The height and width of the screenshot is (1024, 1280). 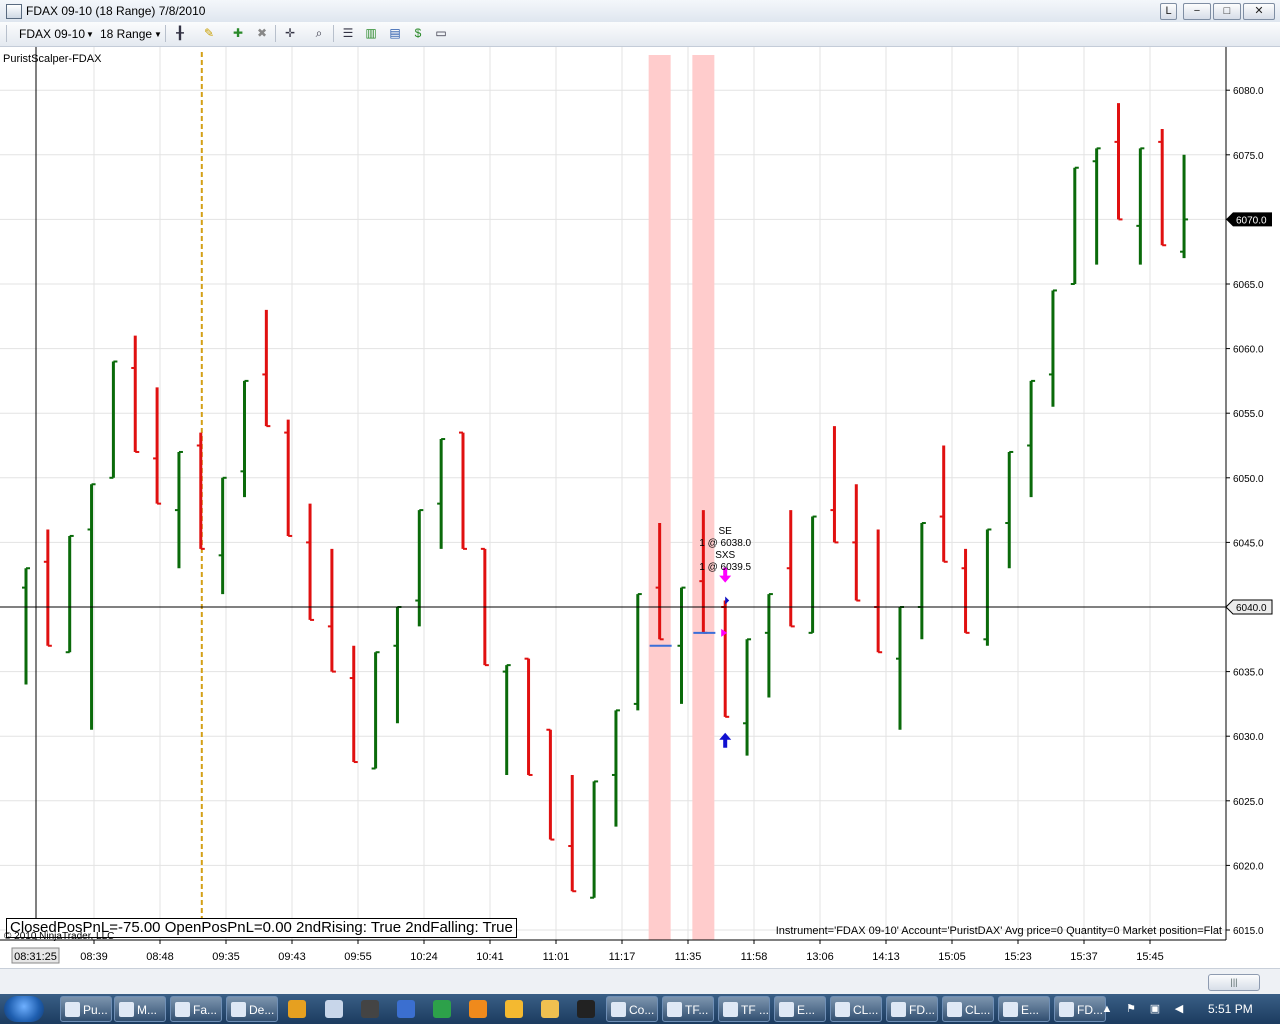 What do you see at coordinates (1248, 414) in the screenshot?
I see `price-tick-label: 6055.0` at bounding box center [1248, 414].